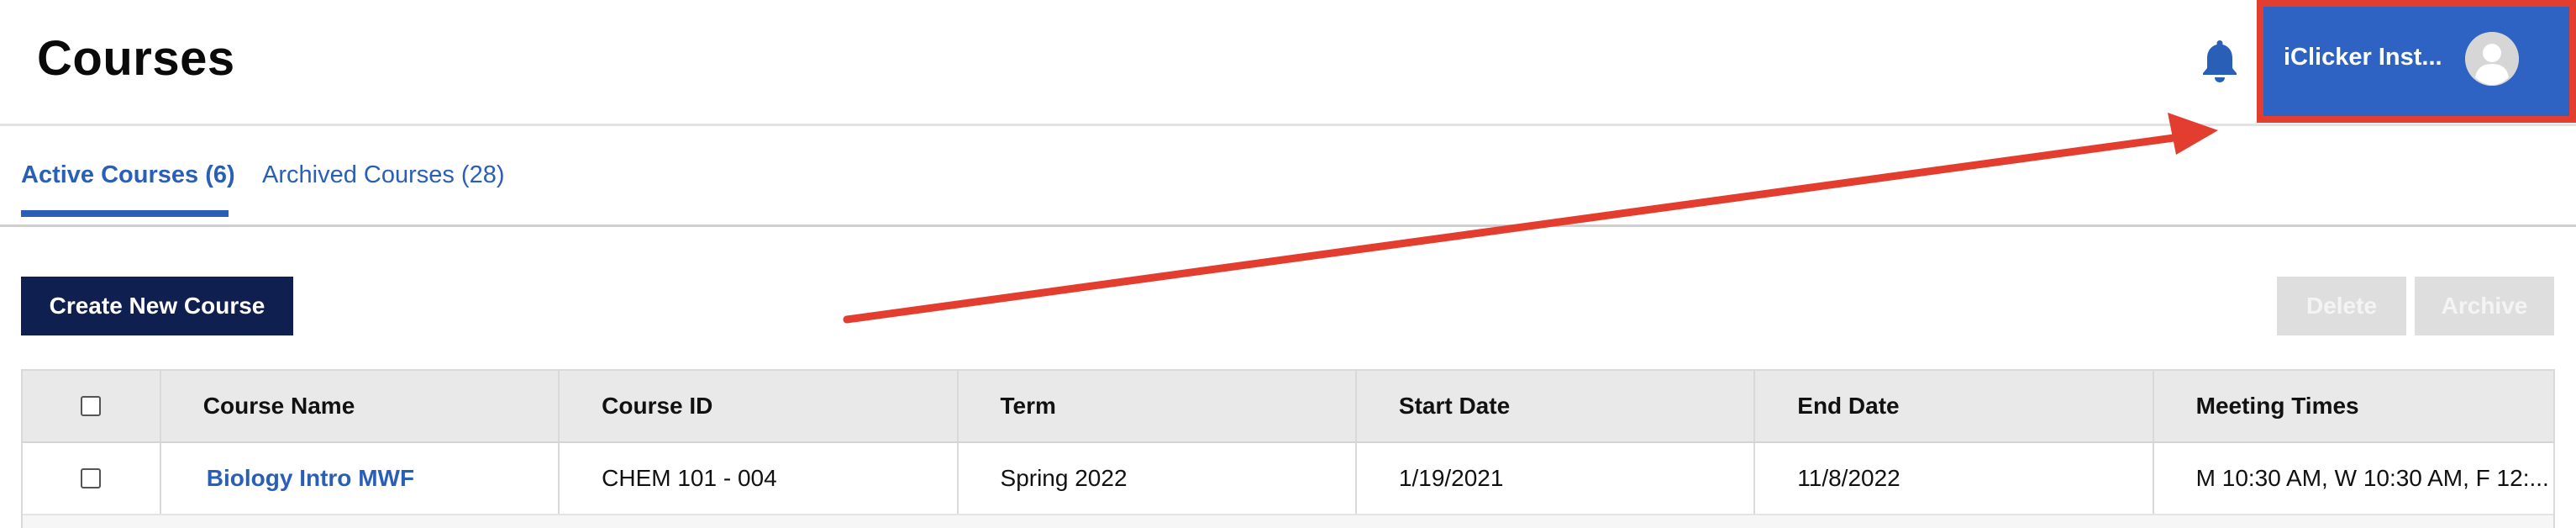 The image size is (2576, 528). I want to click on delete-button: Delete, so click(2341, 306).